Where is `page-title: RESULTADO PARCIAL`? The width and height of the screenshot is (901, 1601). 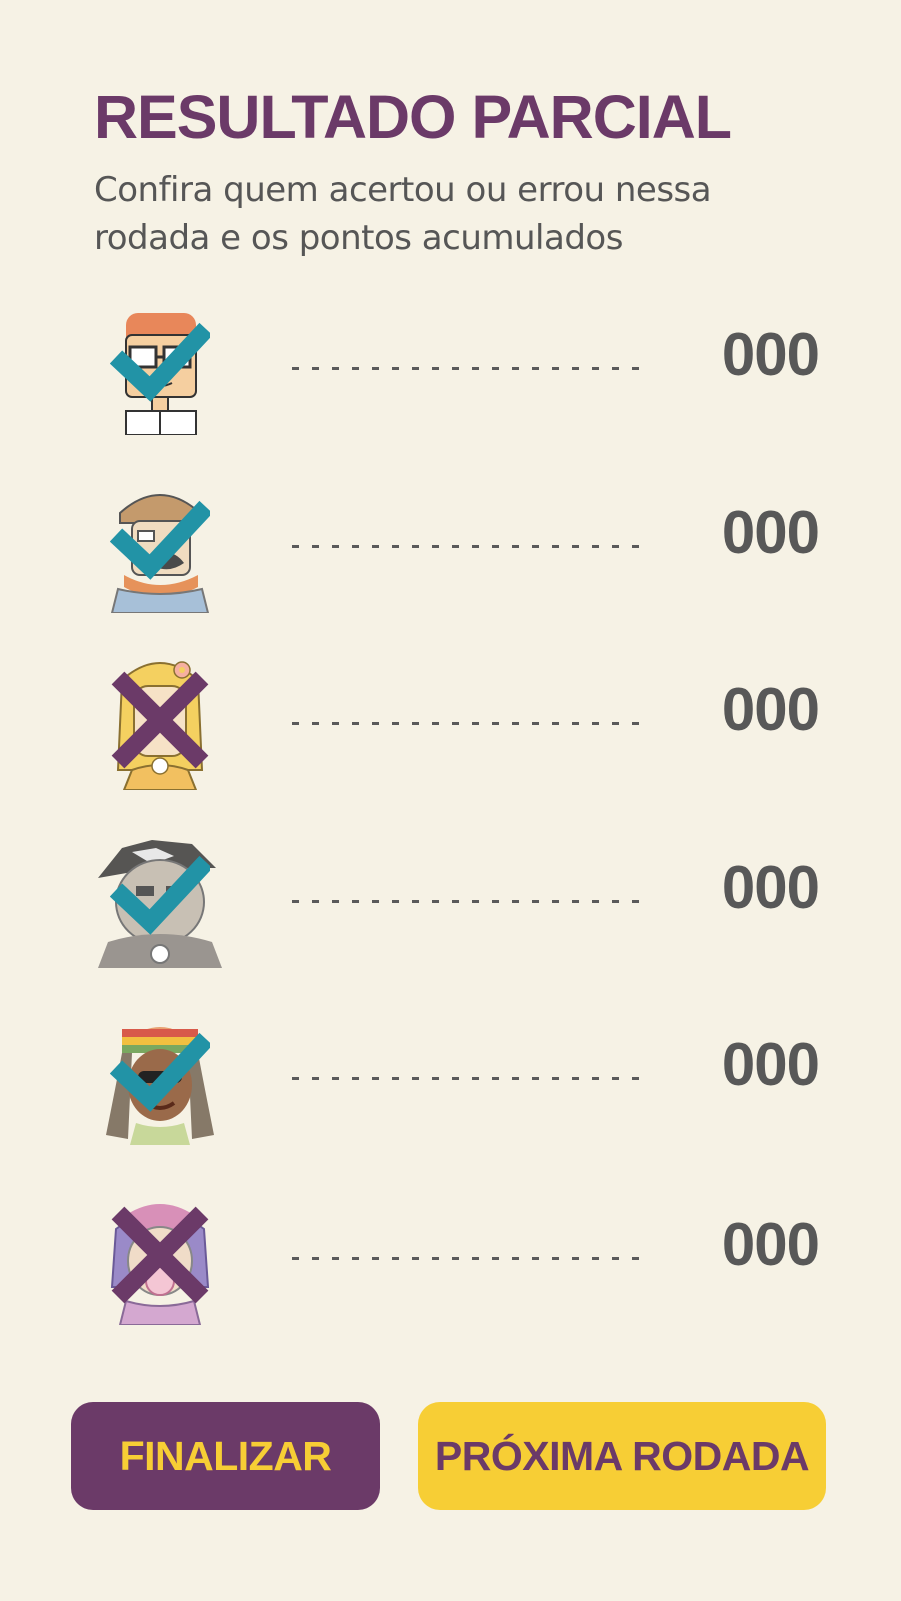
page-title: RESULTADO PARCIAL is located at coordinates (413, 117).